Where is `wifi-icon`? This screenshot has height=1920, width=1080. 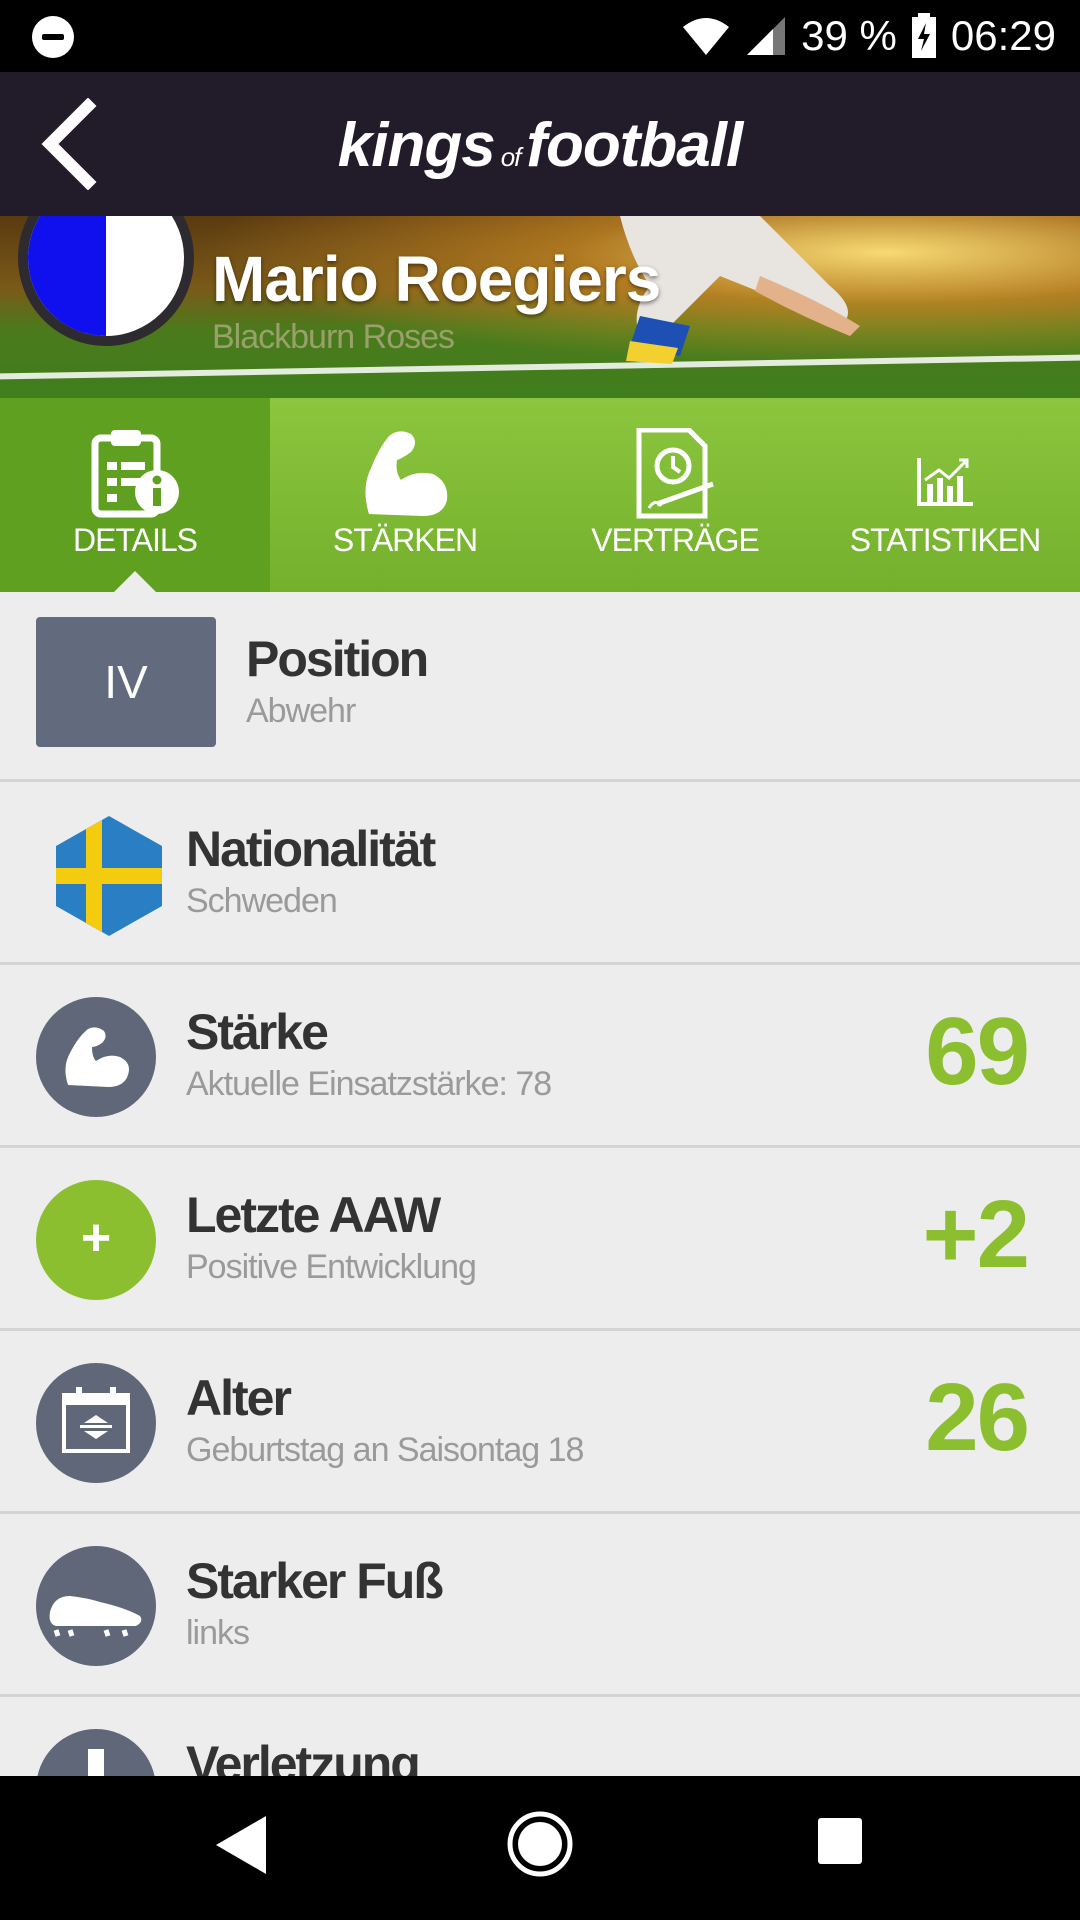
wifi-icon is located at coordinates (706, 36).